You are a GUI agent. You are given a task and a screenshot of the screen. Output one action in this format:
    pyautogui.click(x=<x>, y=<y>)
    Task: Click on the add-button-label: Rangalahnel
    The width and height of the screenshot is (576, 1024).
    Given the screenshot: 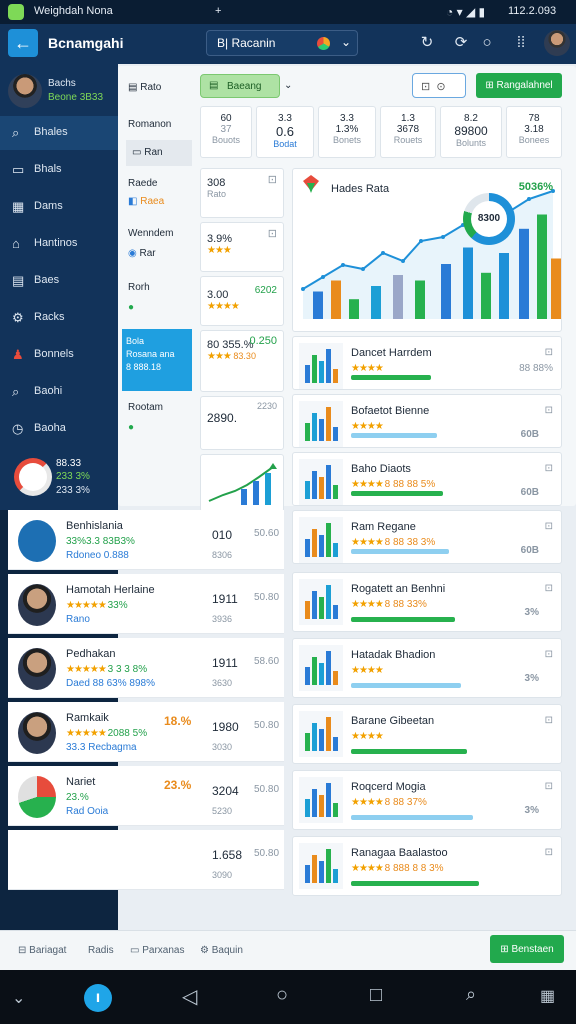 What is the action you would take?
    pyautogui.click(x=524, y=85)
    